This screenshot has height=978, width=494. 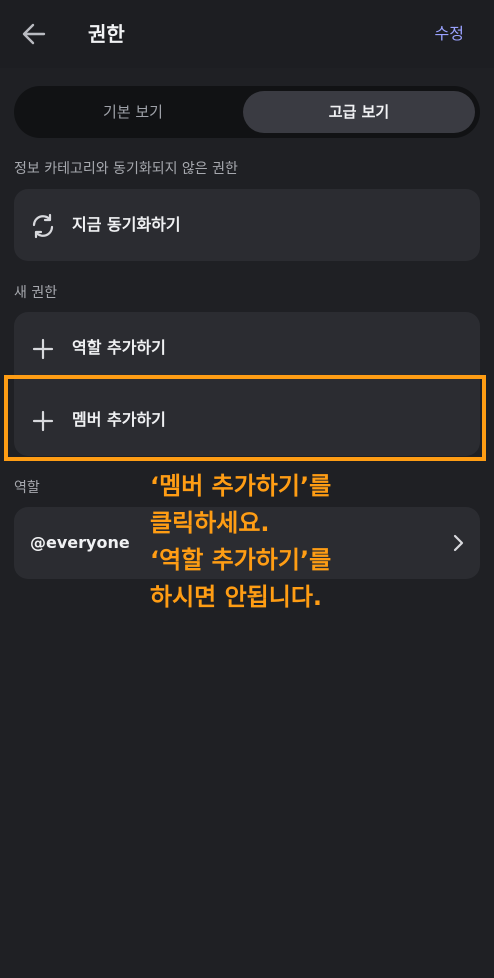 What do you see at coordinates (43, 226) in the screenshot?
I see `sync-icon` at bounding box center [43, 226].